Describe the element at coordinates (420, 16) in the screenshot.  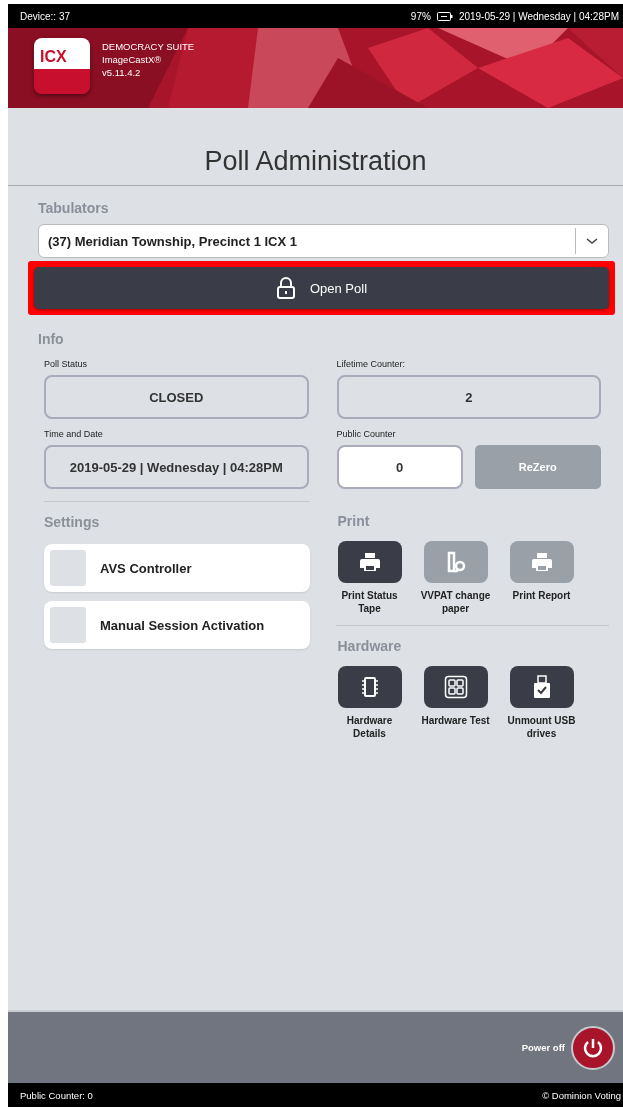
I see `battery-level: 97%` at that location.